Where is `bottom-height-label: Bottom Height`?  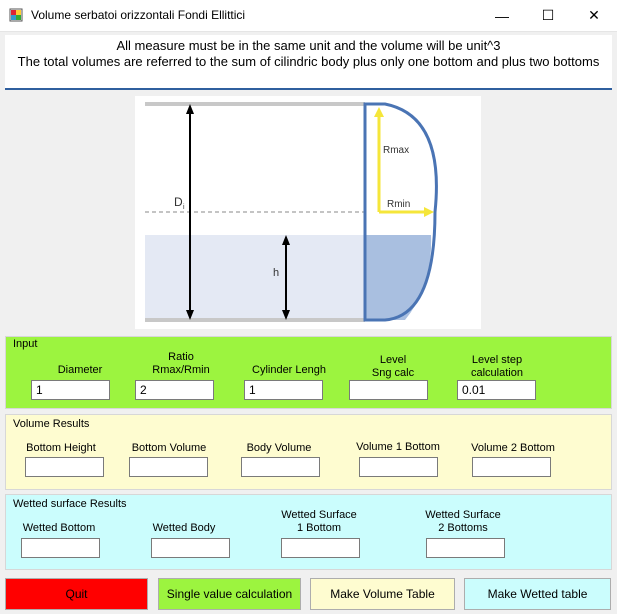 bottom-height-label: Bottom Height is located at coordinates (61, 448).